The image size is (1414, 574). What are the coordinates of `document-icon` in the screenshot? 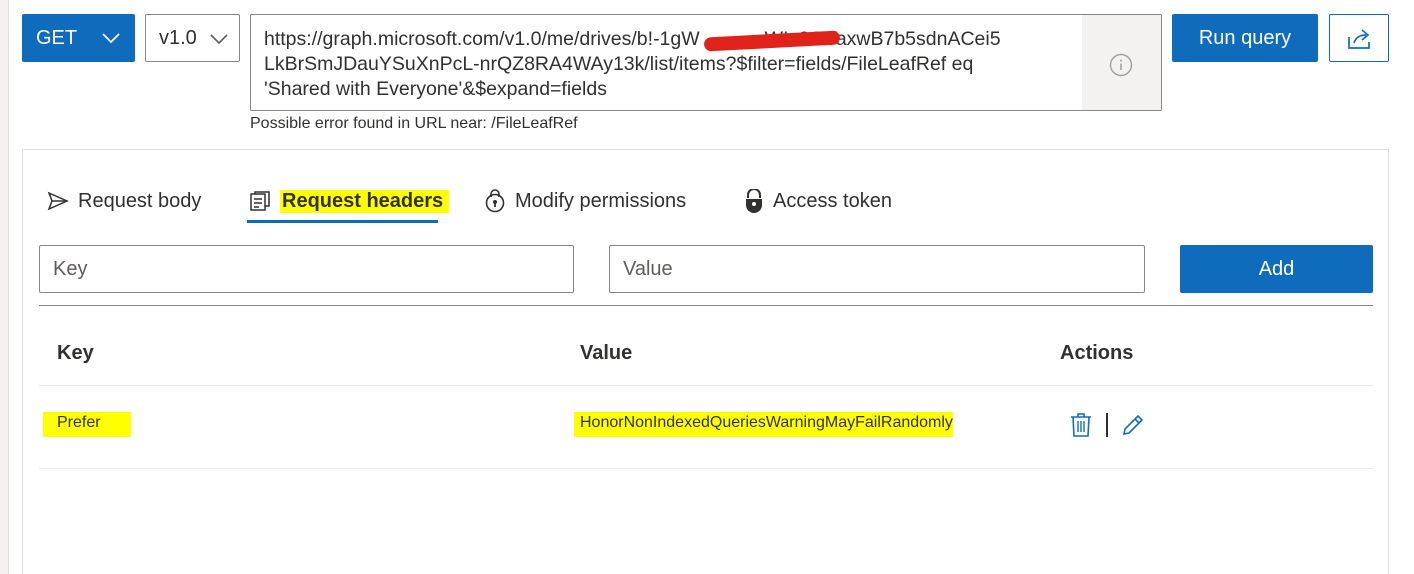 It's located at (260, 201).